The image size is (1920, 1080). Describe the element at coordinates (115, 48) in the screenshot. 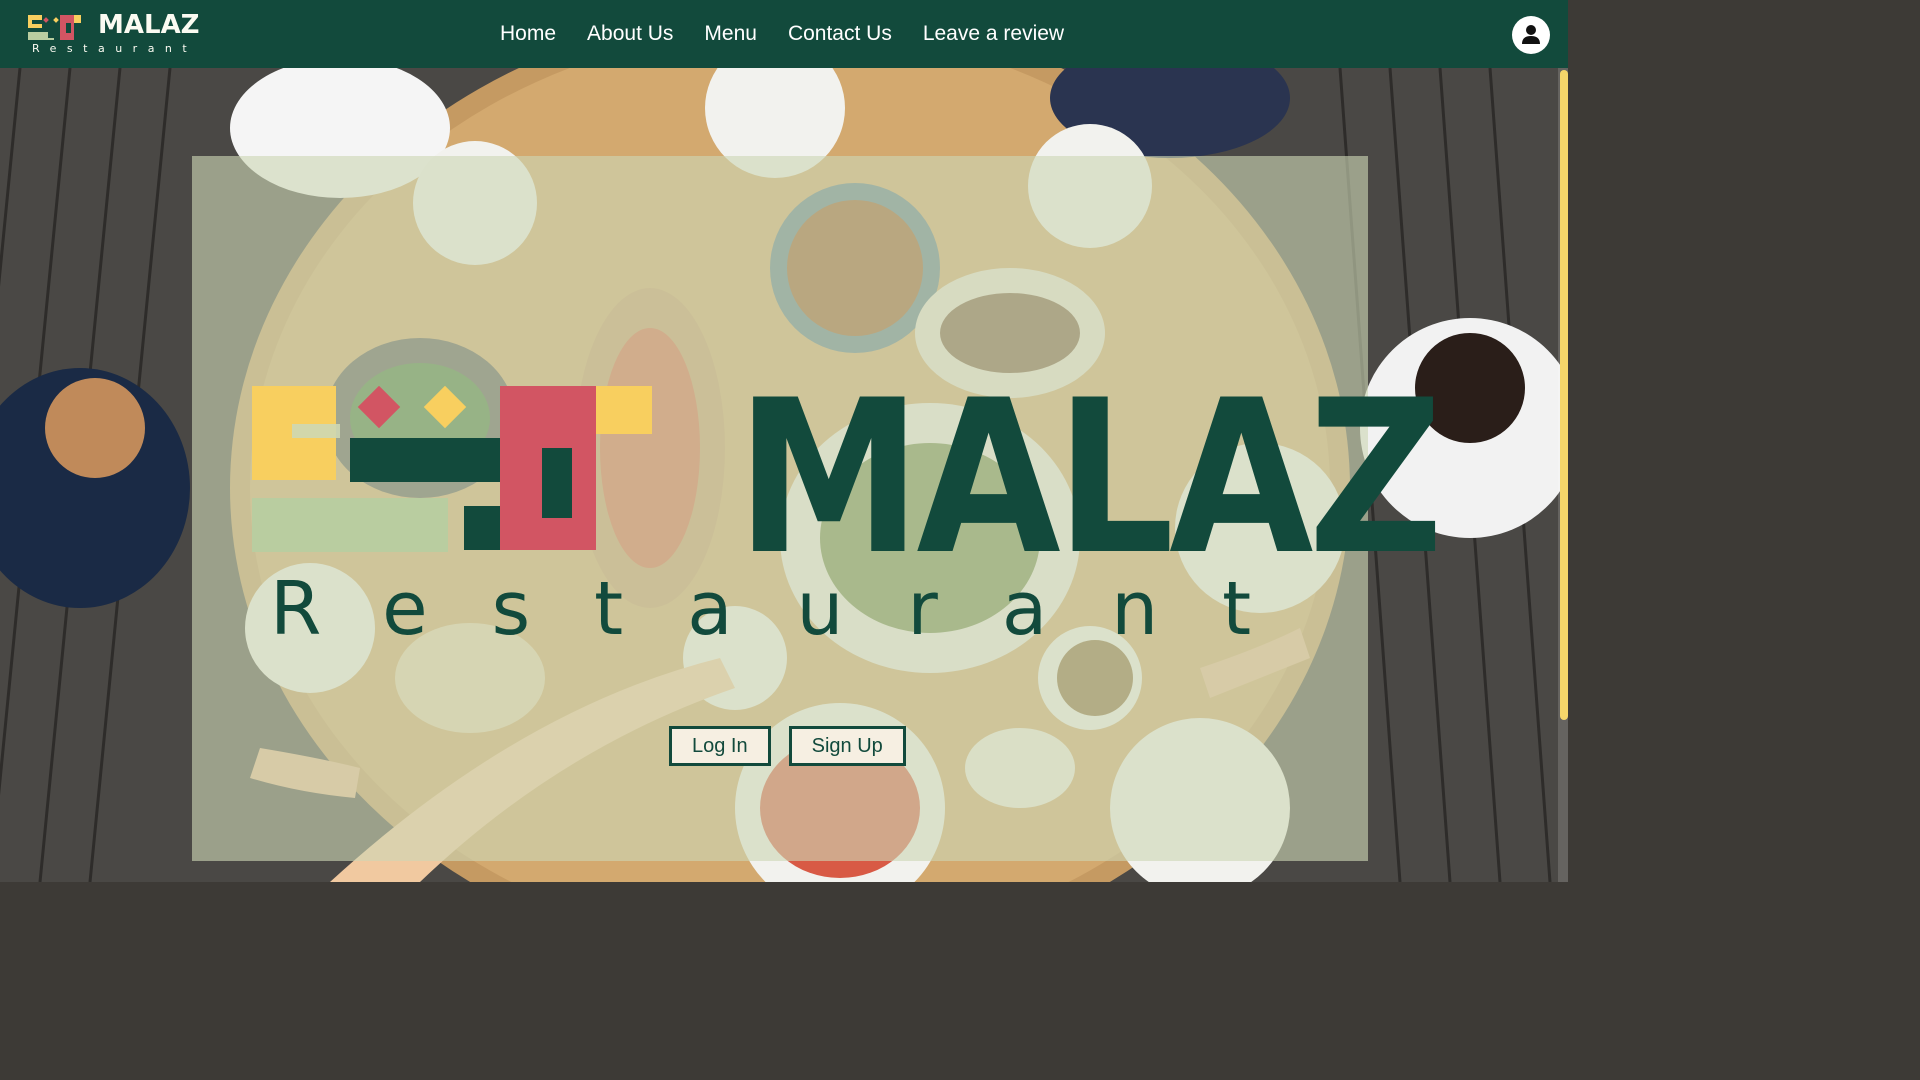

I see `header-logo-subtitle: Restaurant` at that location.